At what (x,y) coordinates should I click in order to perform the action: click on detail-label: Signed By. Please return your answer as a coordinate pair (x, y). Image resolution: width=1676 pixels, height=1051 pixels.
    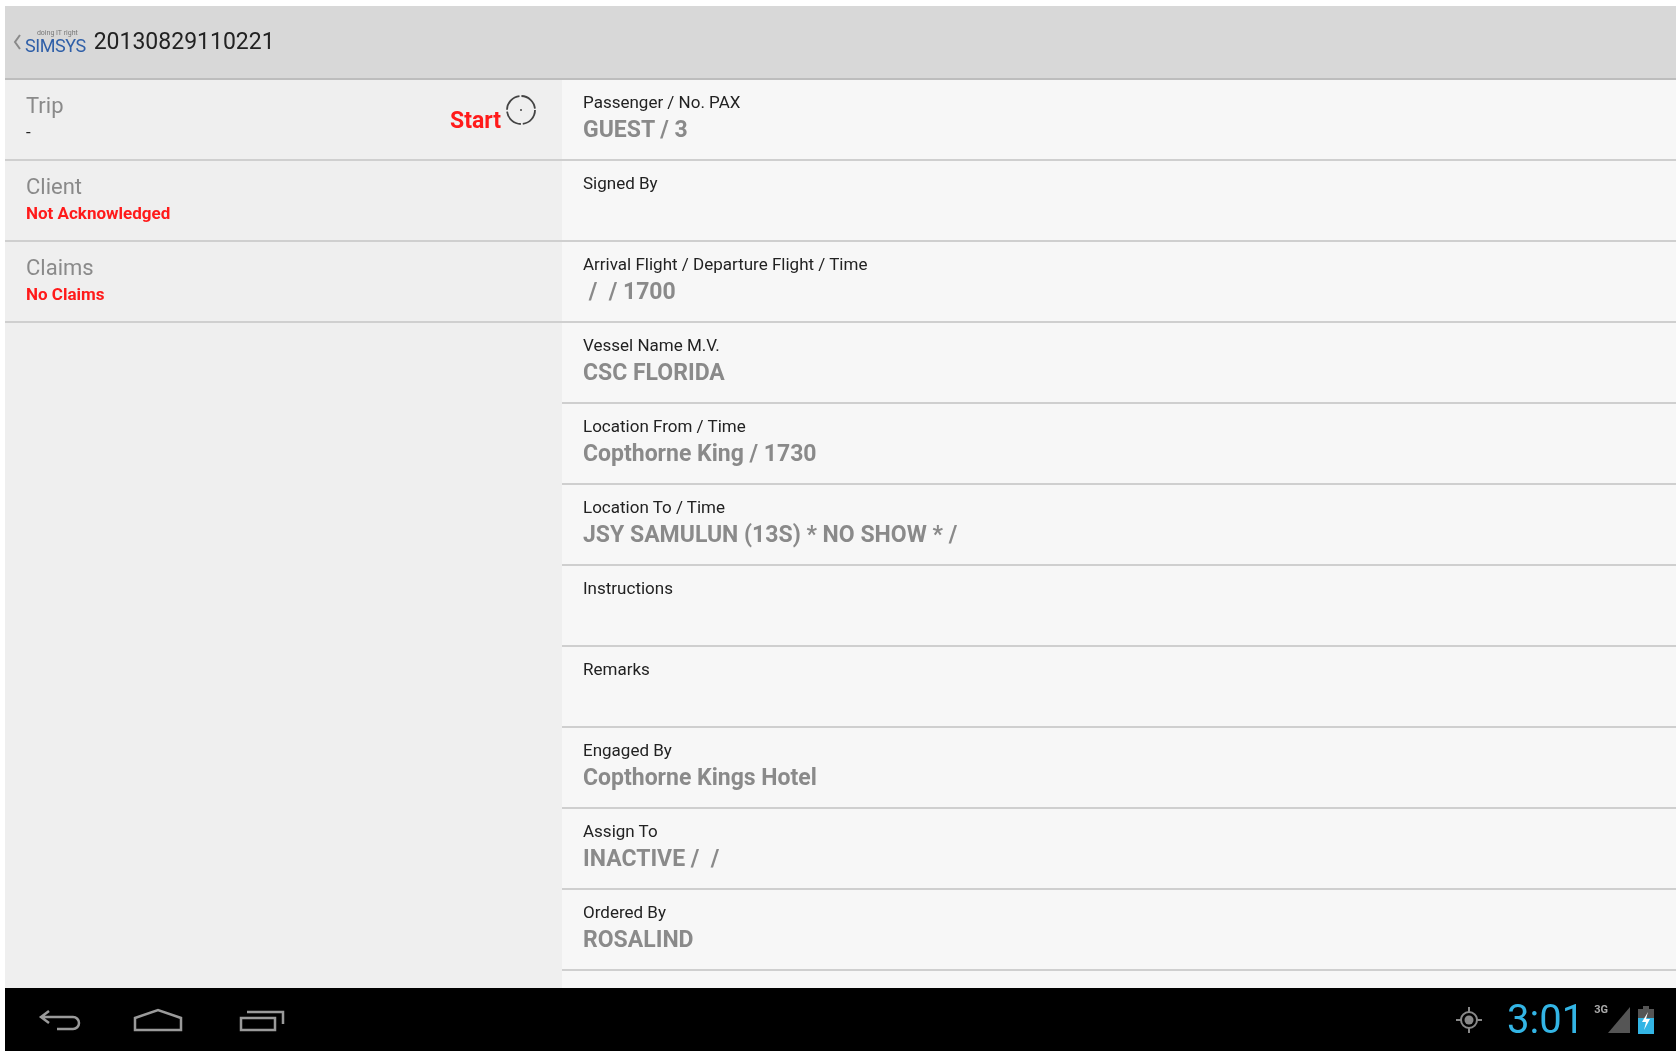
    Looking at the image, I should click on (621, 183).